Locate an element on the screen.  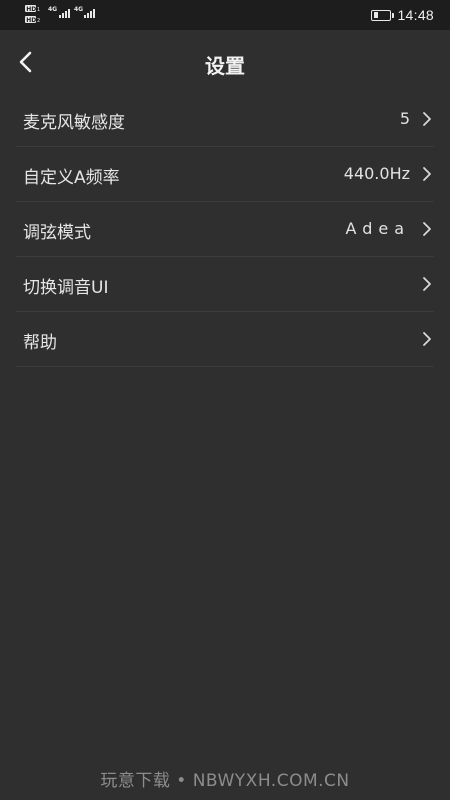
setting-value: 5 is located at coordinates (404, 118).